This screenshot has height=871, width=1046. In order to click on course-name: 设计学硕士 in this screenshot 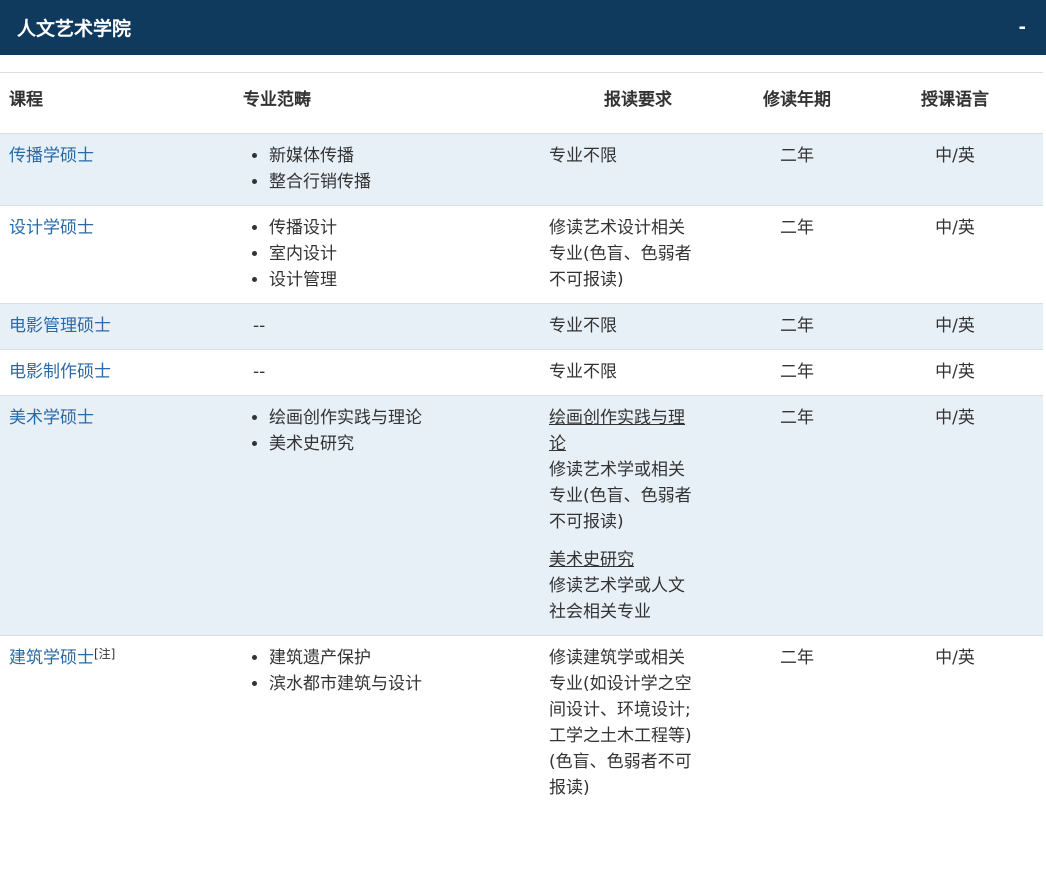, I will do `click(51, 228)`.